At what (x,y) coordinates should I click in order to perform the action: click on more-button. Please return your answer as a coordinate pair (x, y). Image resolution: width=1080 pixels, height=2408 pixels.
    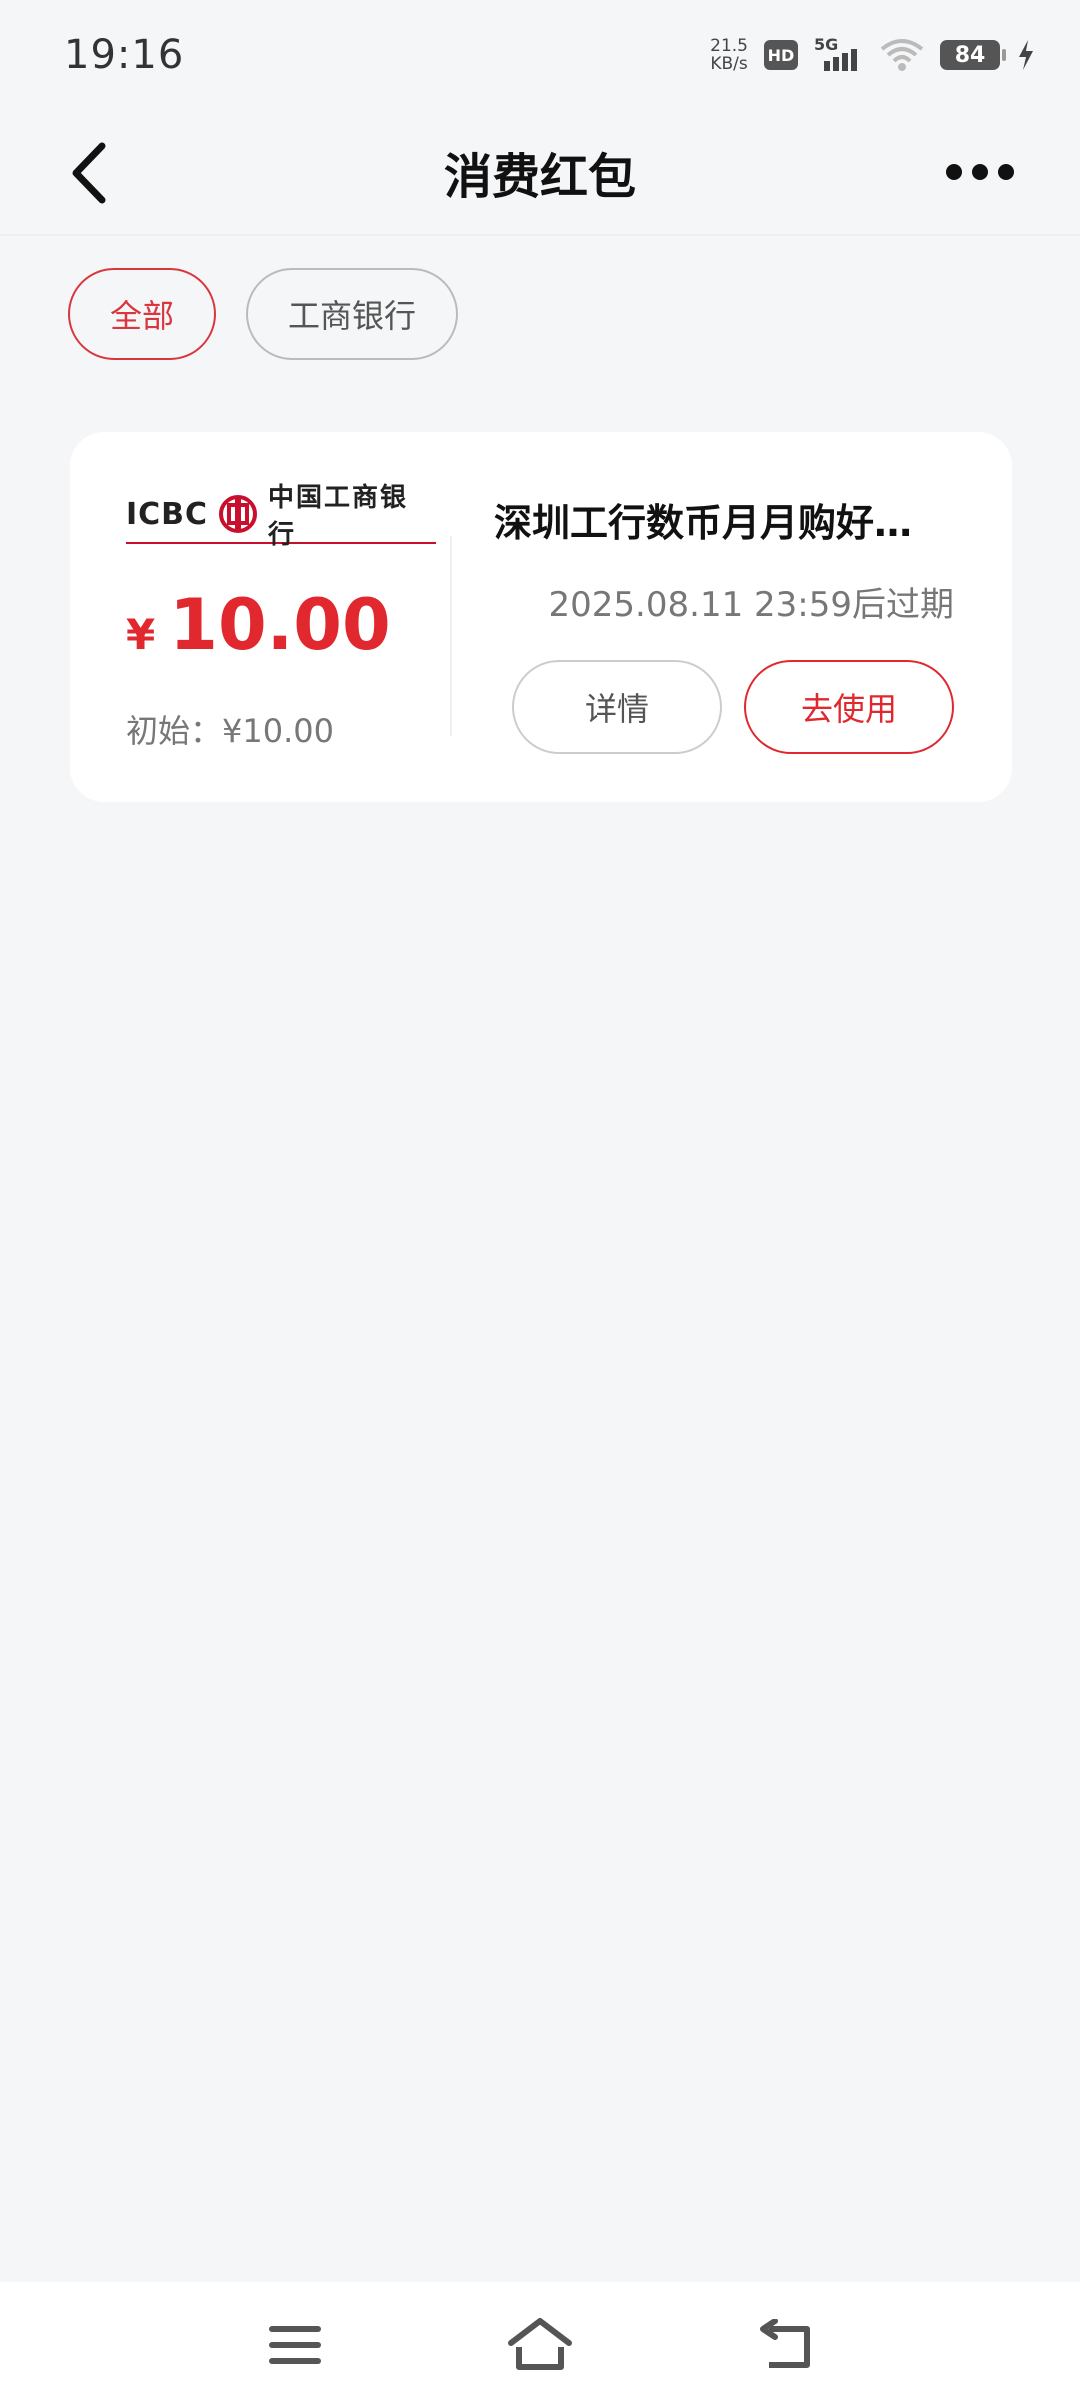
    Looking at the image, I should click on (981, 172).